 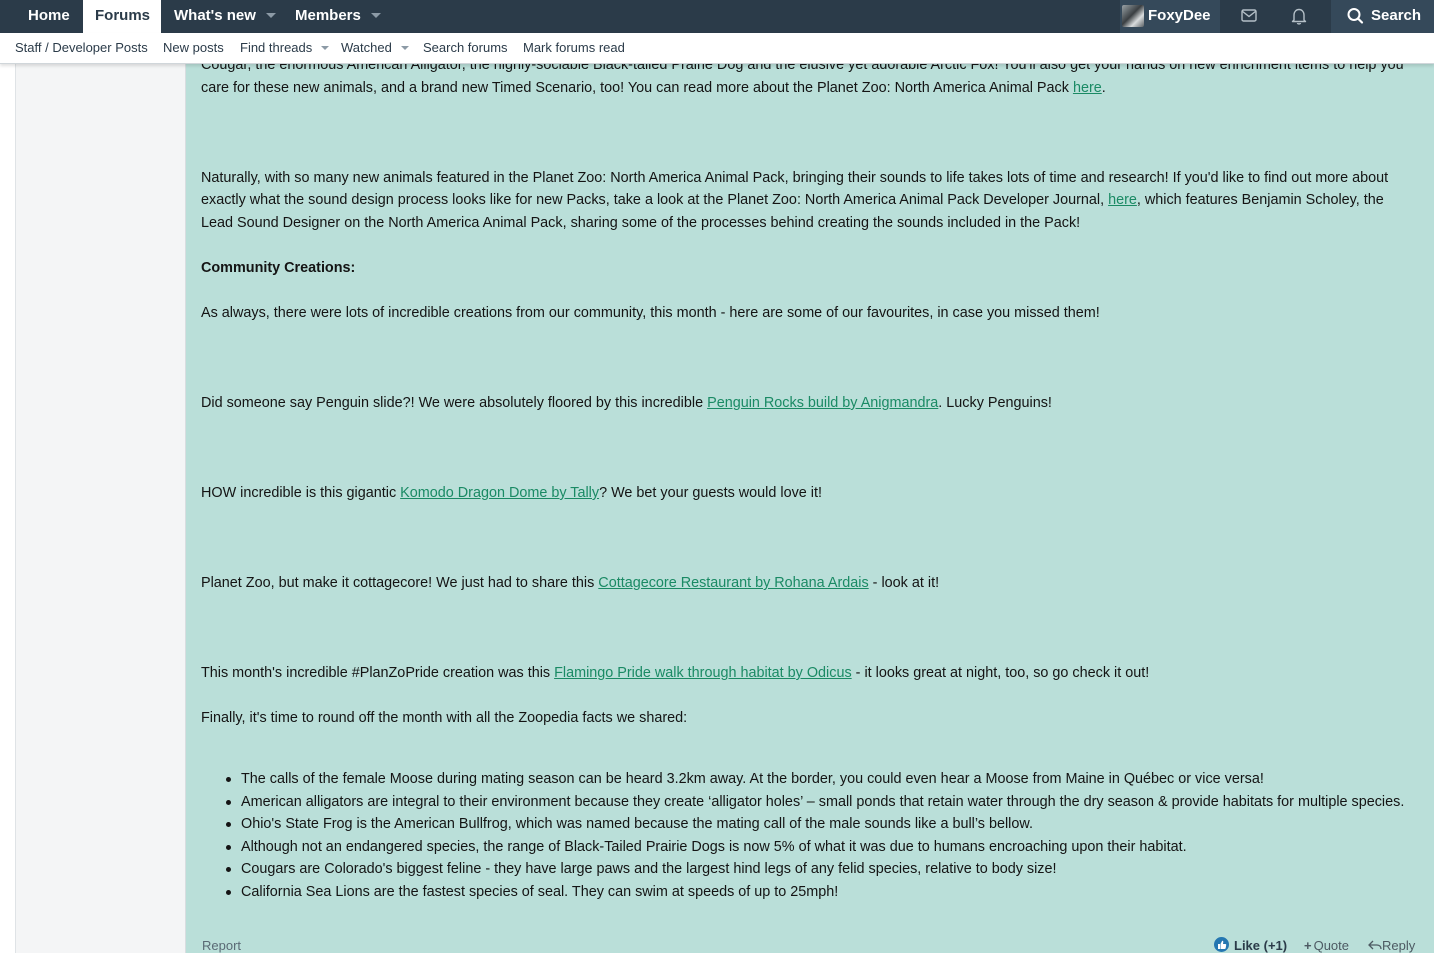 I want to click on text: - look at it!, so click(x=904, y=583).